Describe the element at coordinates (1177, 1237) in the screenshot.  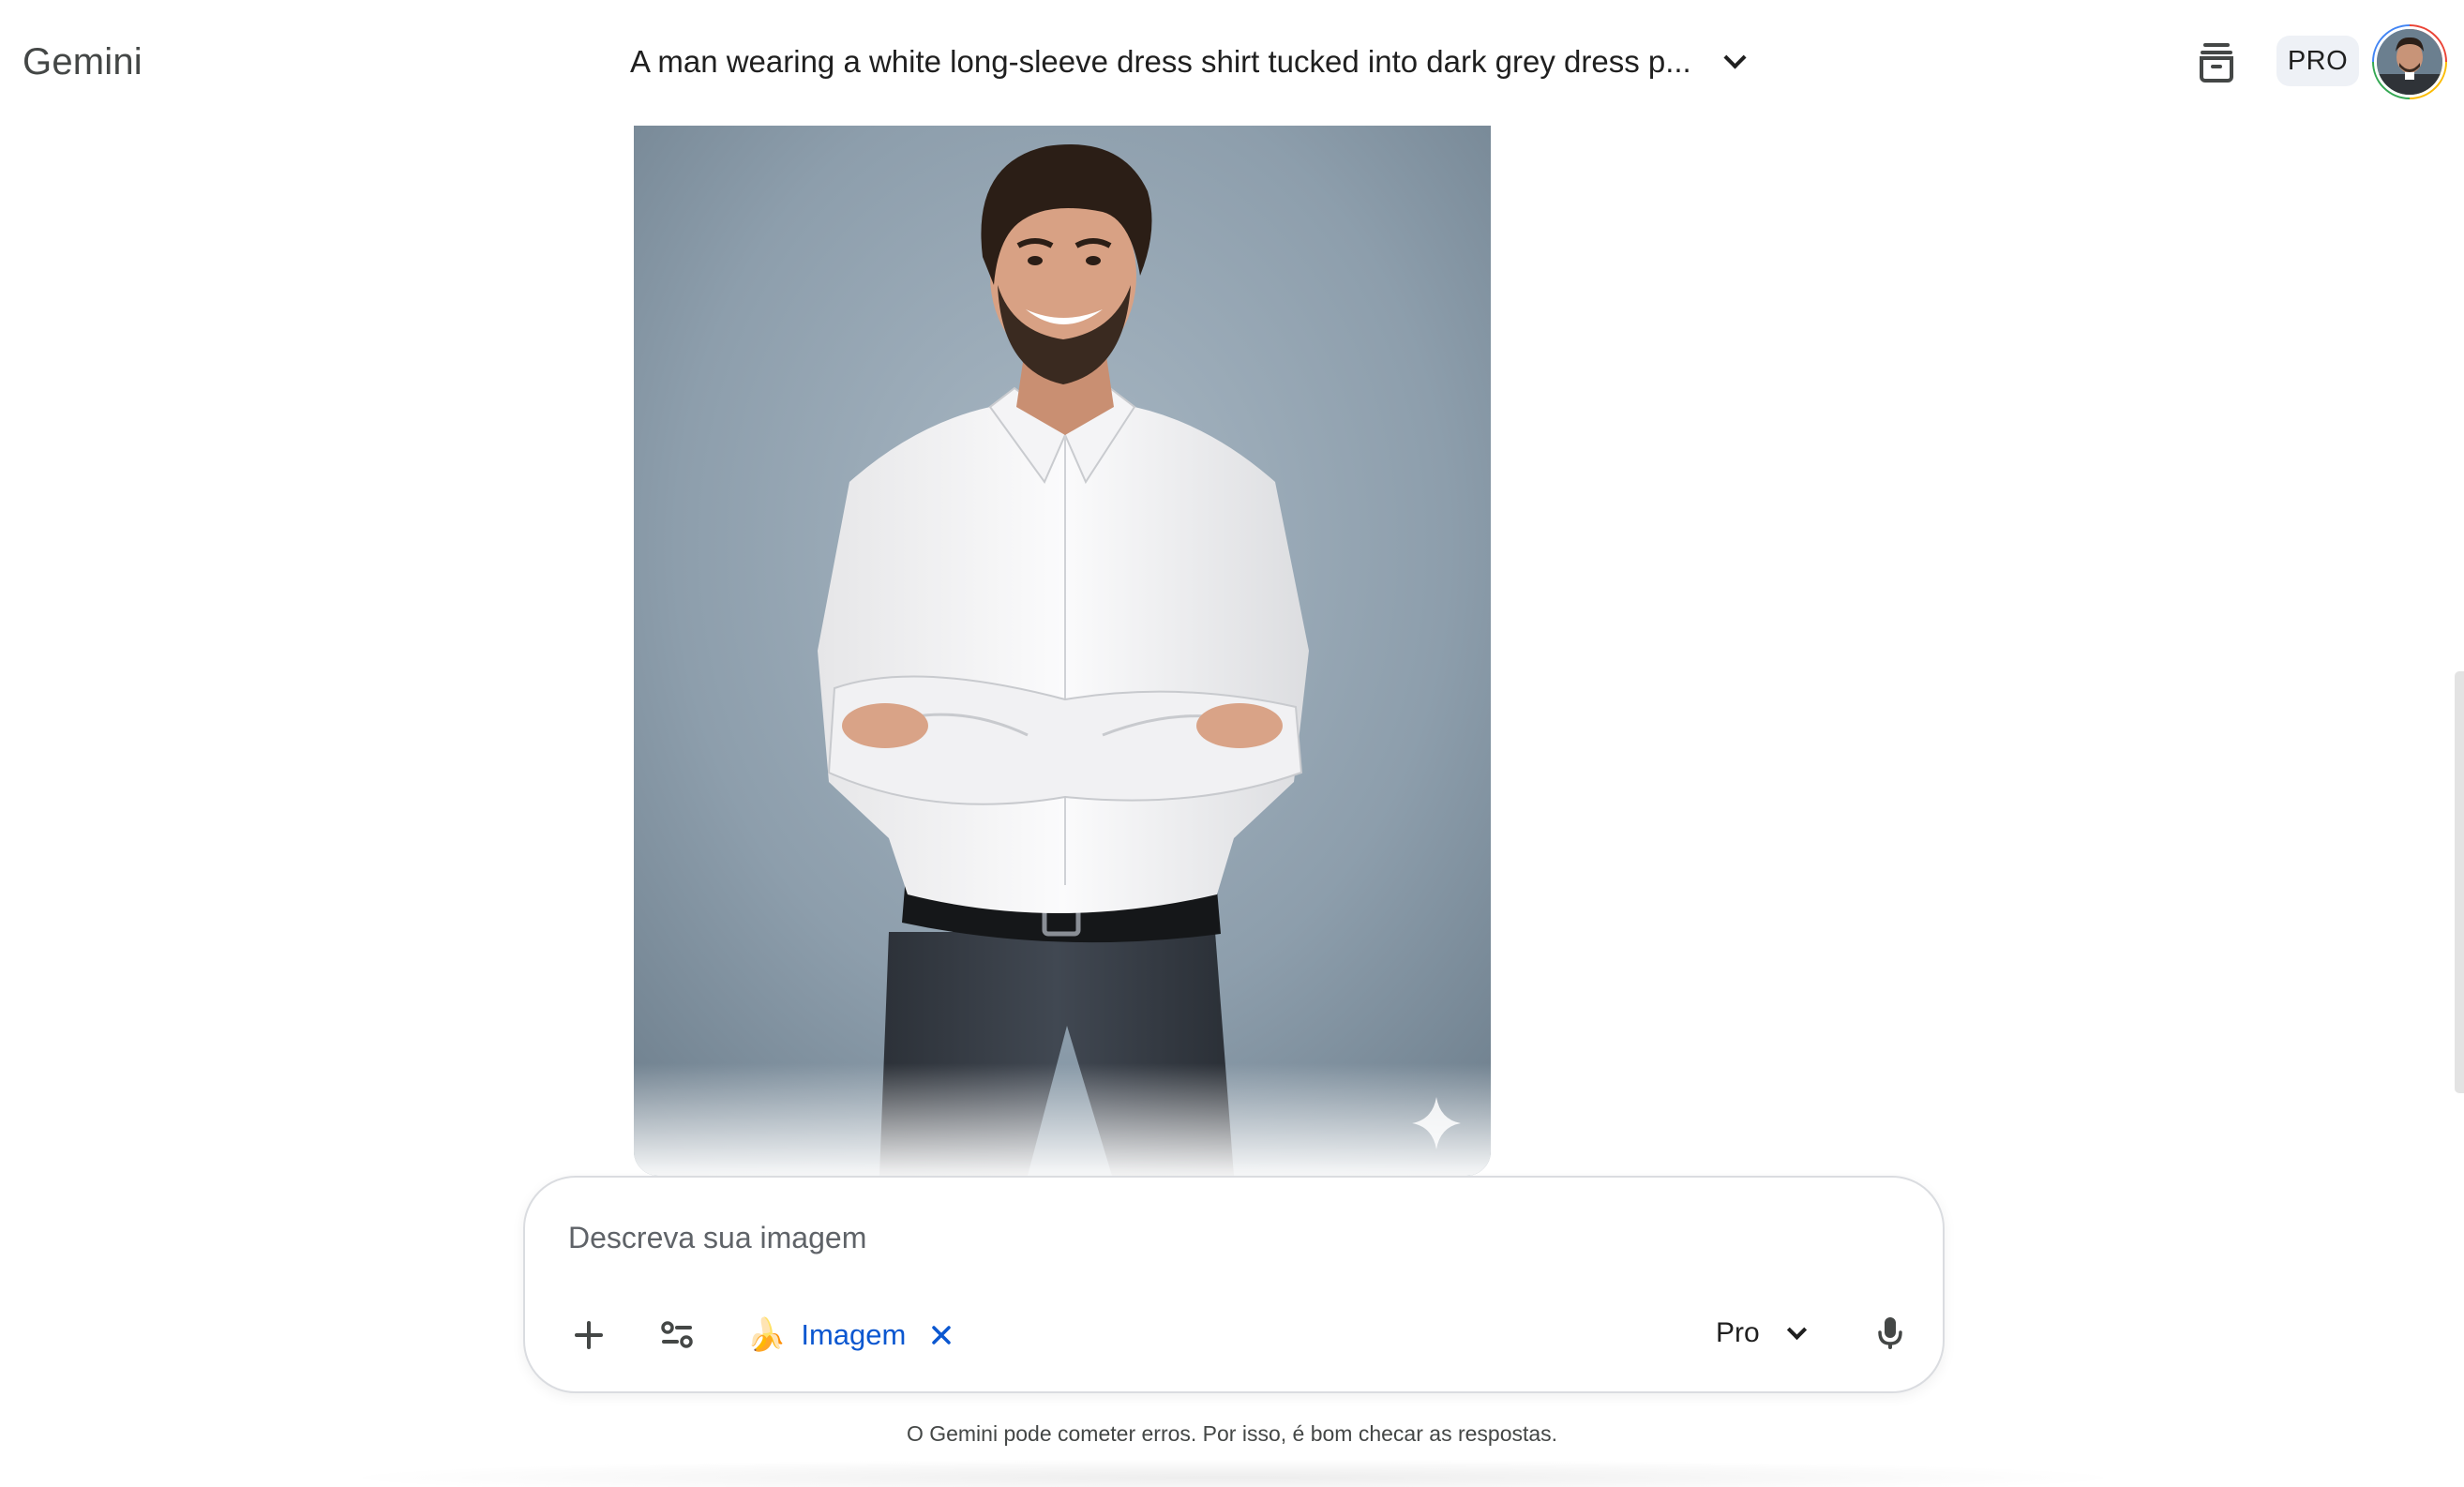
I see `prompt-input` at that location.